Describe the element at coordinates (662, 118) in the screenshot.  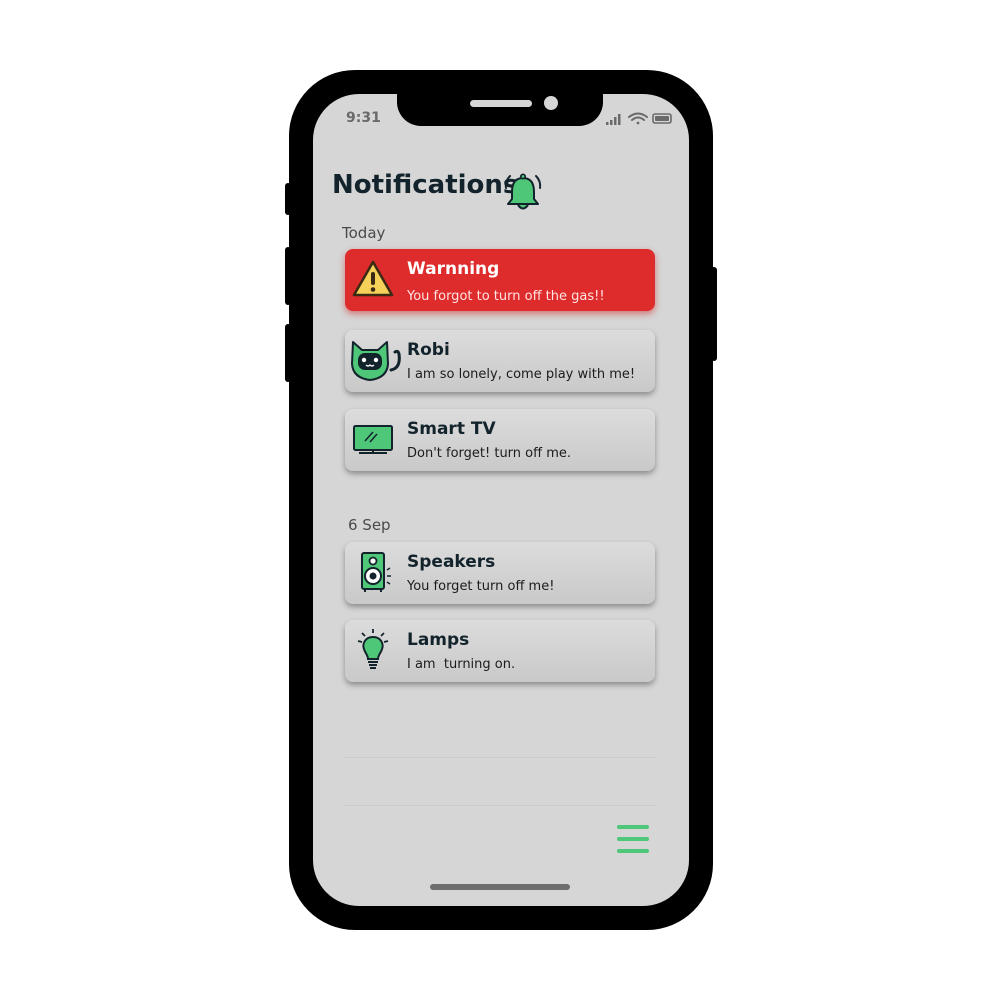
I see `battery-icon` at that location.